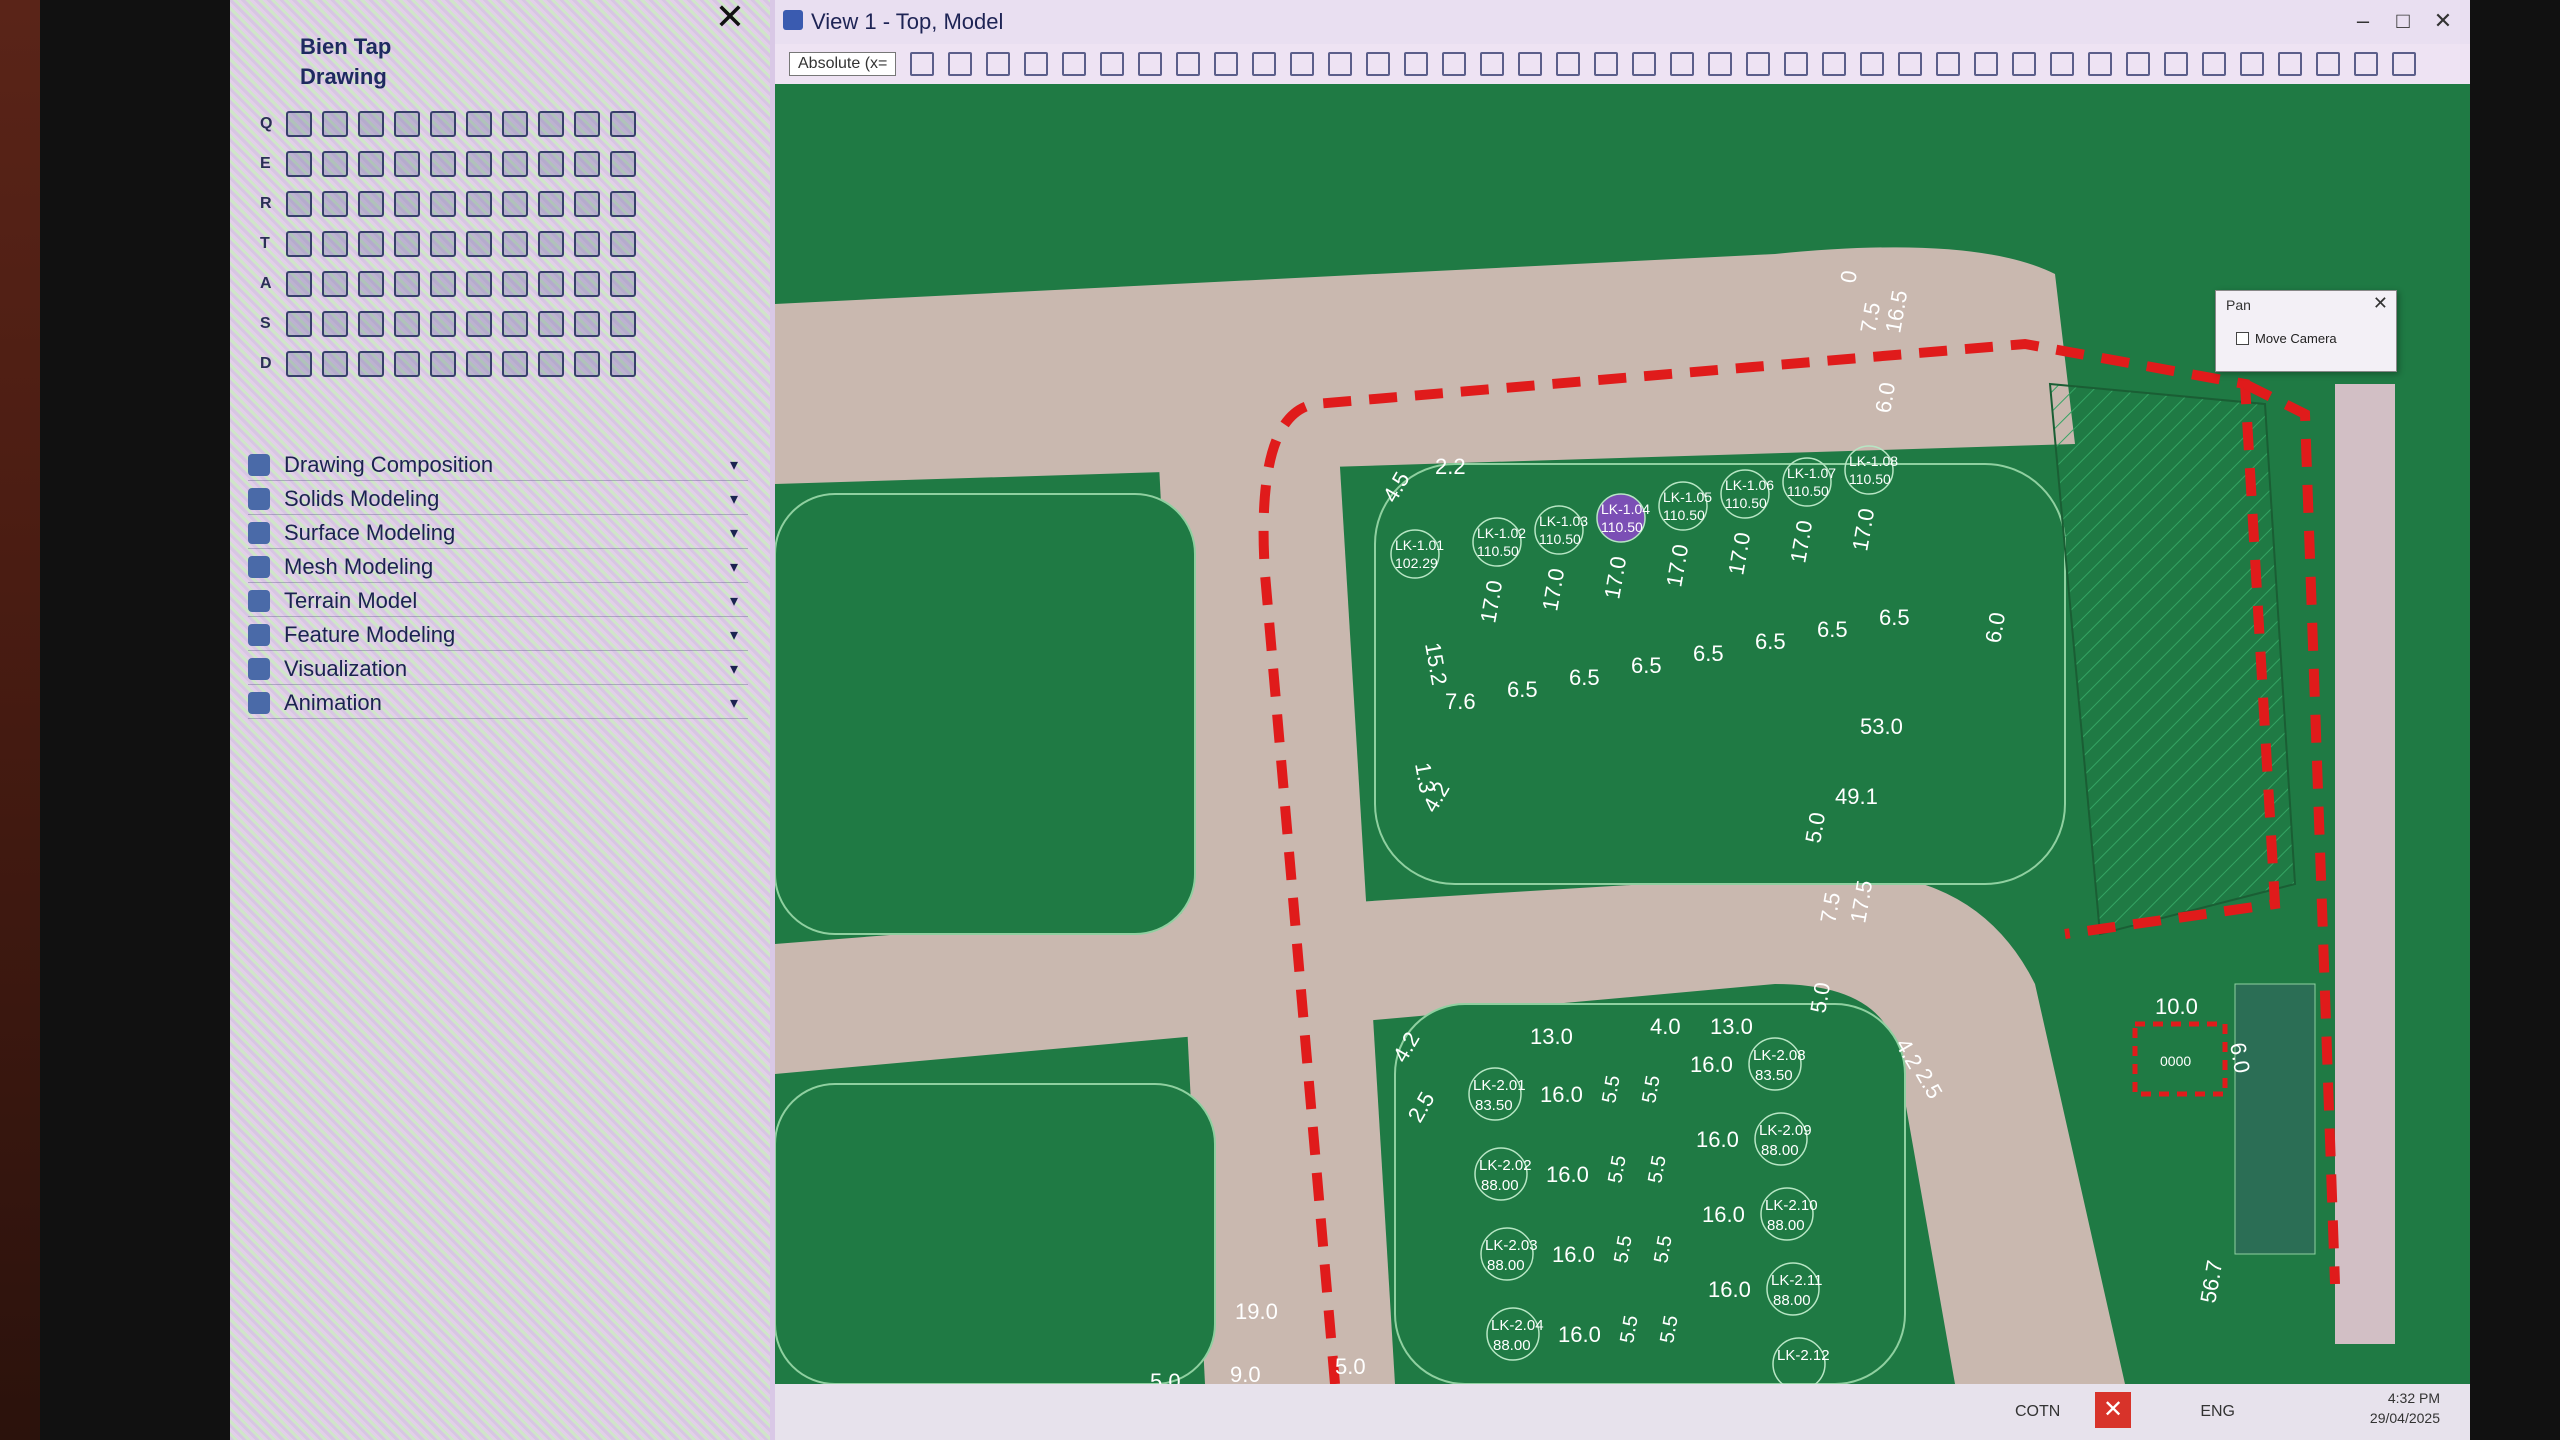  What do you see at coordinates (2286, 338) in the screenshot?
I see `move-camera-checkbox: Move Camera` at bounding box center [2286, 338].